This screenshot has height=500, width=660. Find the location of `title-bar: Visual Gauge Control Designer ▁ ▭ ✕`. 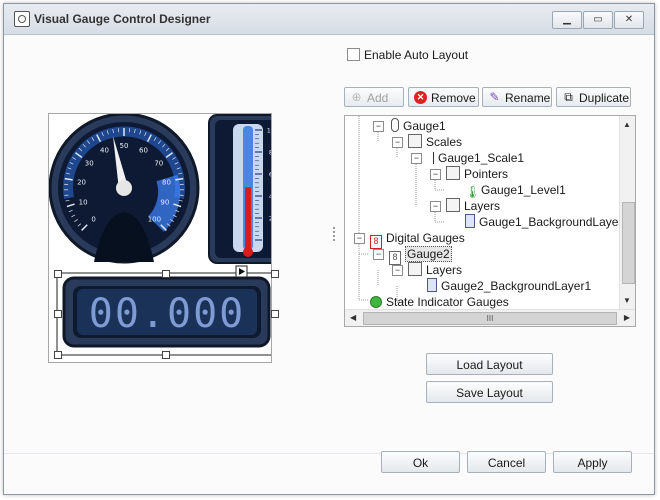

title-bar: Visual Gauge Control Designer ▁ ▭ ✕ is located at coordinates (329, 19).